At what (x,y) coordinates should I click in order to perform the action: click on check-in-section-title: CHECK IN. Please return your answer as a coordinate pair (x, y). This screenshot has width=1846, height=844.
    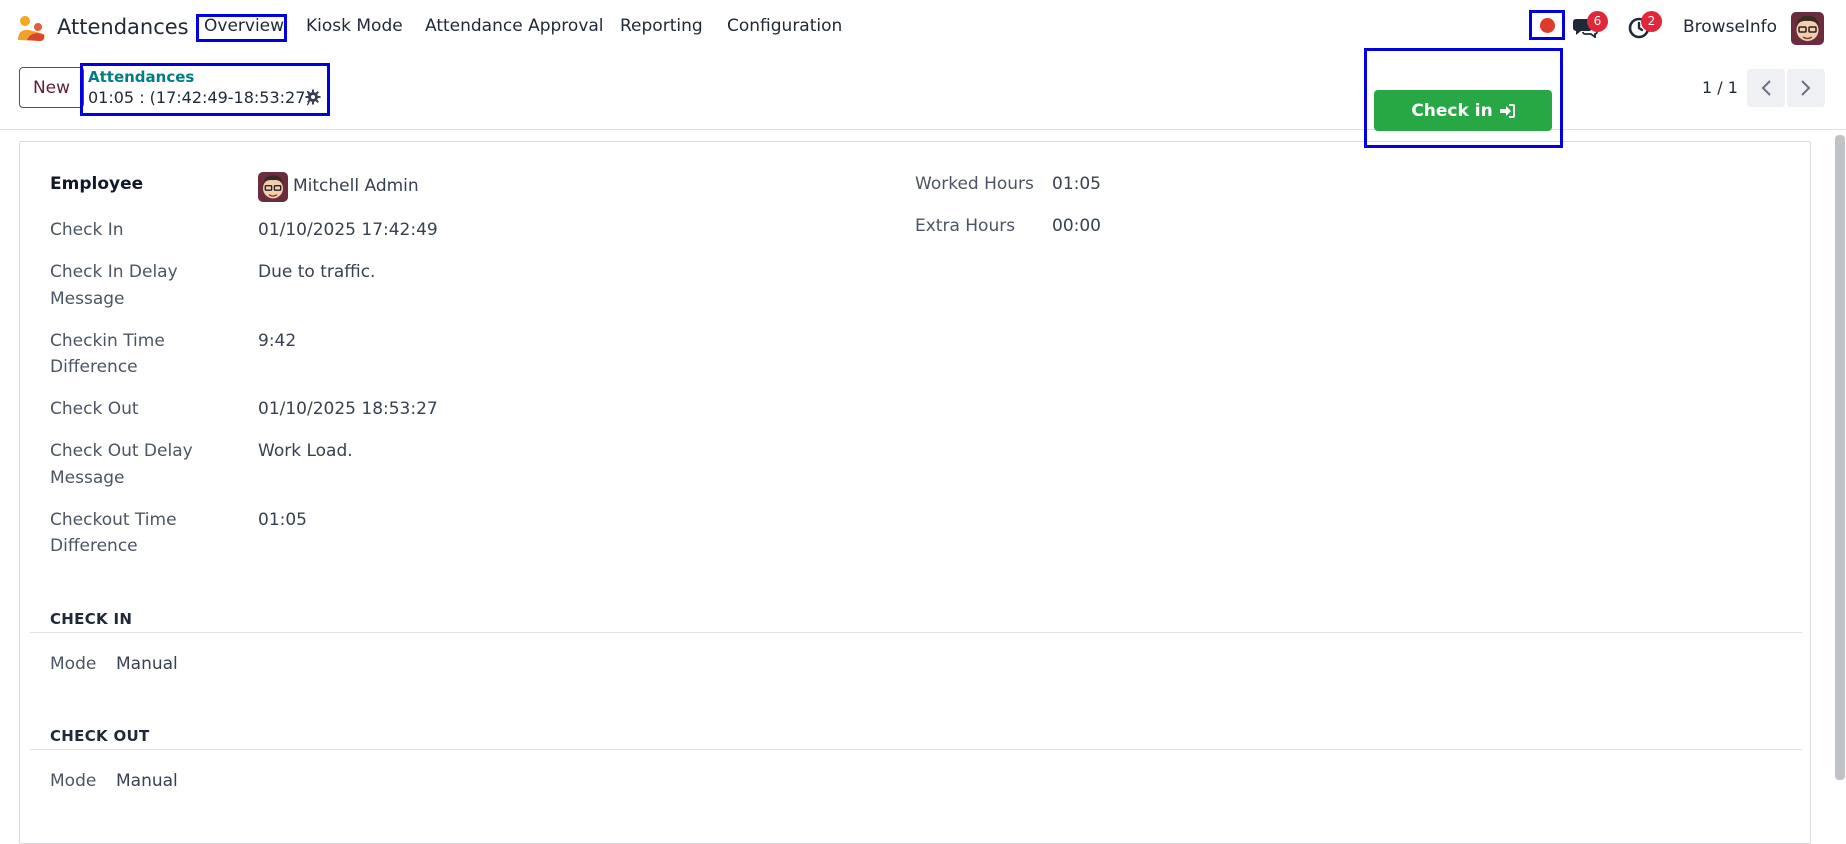
    Looking at the image, I should click on (91, 619).